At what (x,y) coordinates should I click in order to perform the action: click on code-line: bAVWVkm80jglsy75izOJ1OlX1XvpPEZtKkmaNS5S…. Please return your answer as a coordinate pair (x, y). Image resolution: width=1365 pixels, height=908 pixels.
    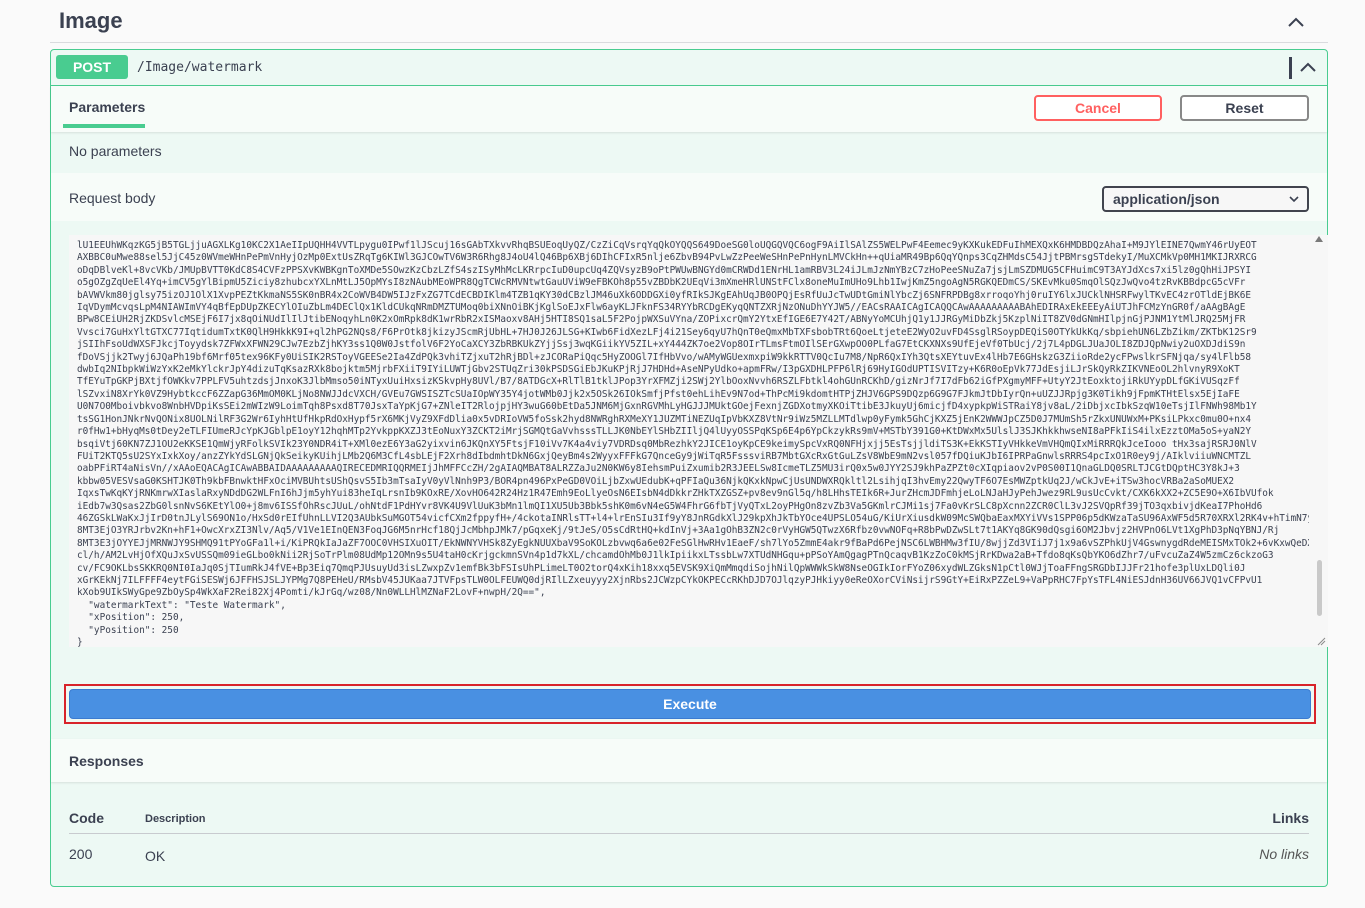
    Looking at the image, I should click on (664, 295).